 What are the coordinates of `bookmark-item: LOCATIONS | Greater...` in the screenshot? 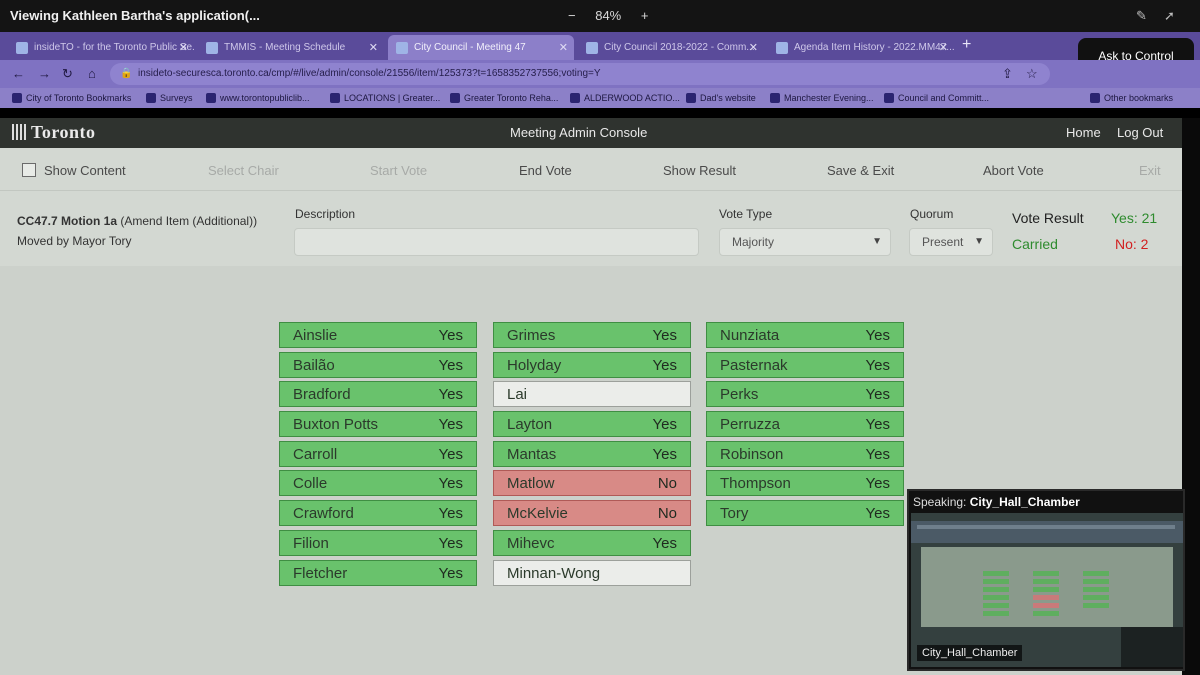 It's located at (385, 98).